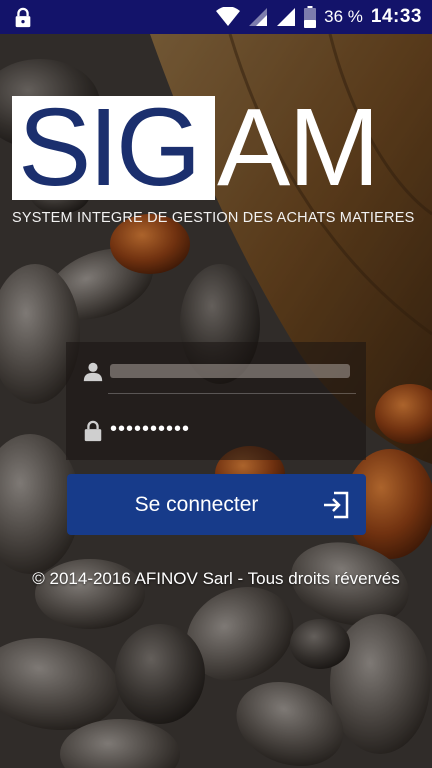  Describe the element at coordinates (216, 431) in the screenshot. I see `password-field: ••••••••••` at that location.